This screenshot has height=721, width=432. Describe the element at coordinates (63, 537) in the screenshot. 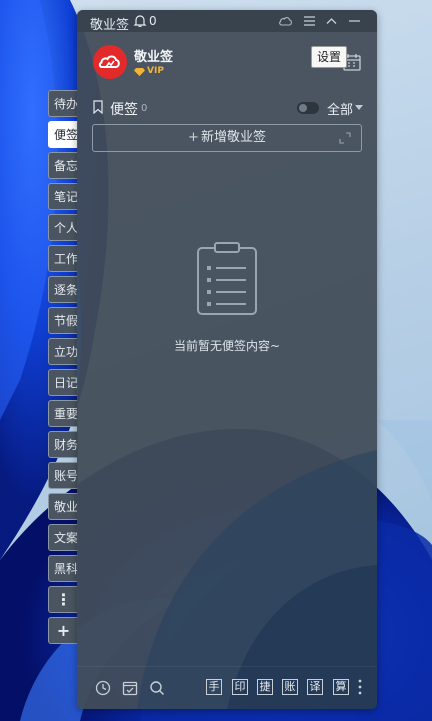

I see `side-tab-copywriting: 文案` at that location.